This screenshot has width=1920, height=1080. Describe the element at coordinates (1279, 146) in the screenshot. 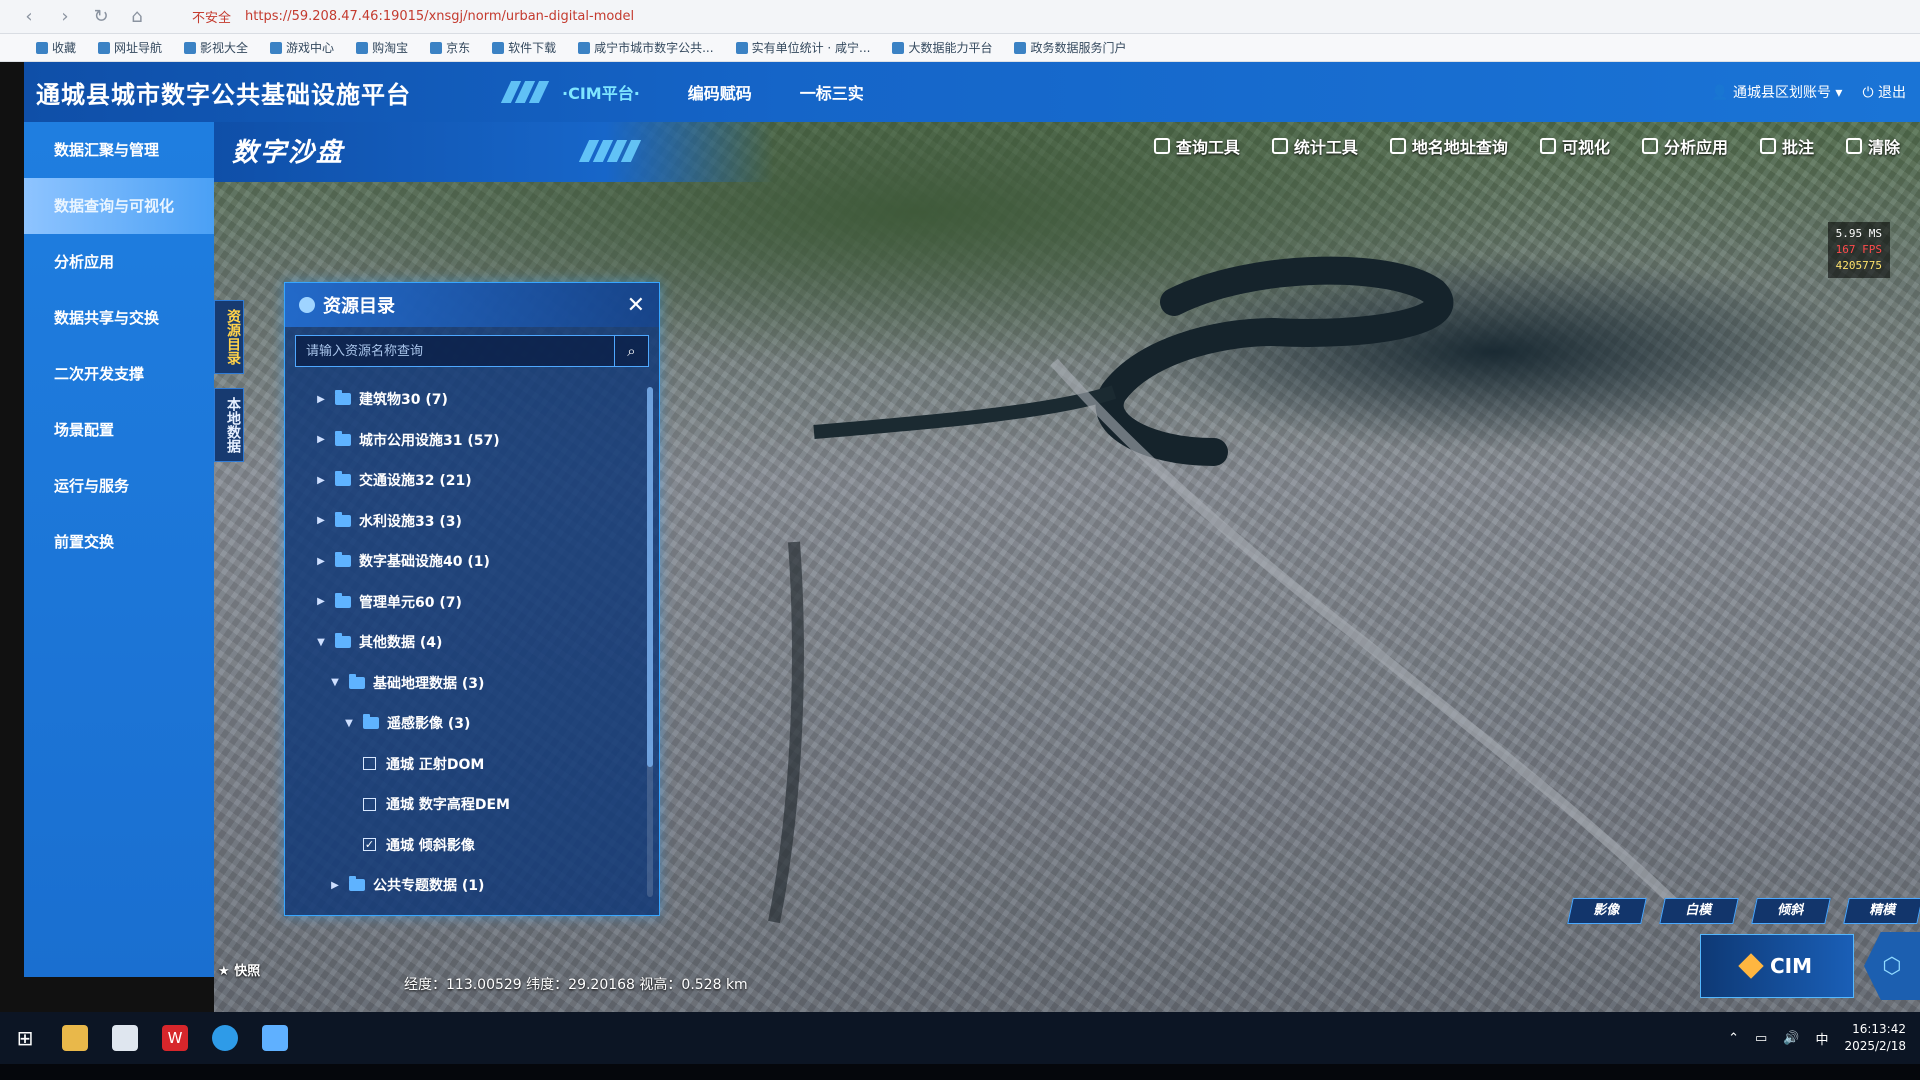

I see `stack-icon` at that location.